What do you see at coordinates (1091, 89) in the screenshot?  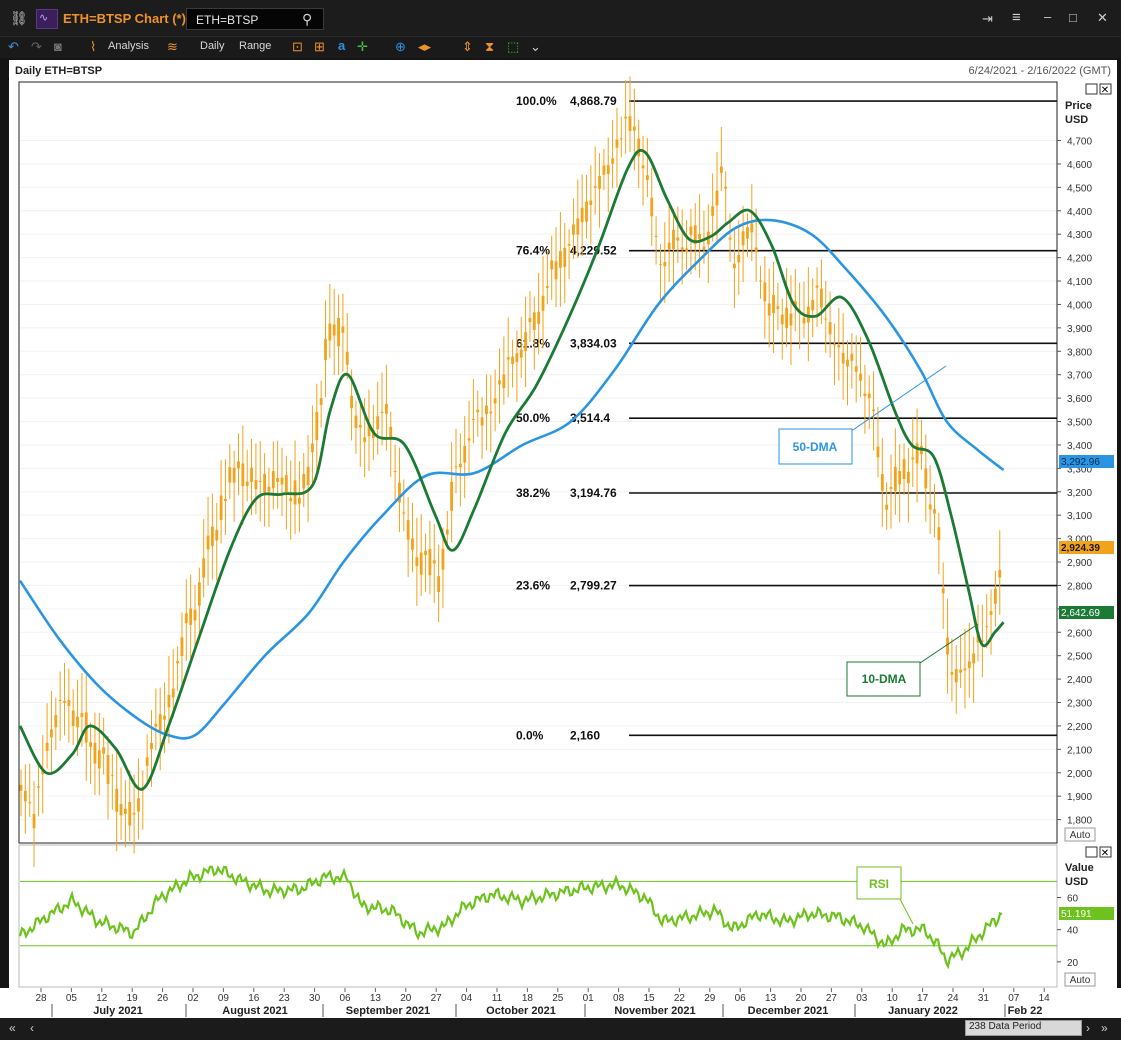 I see `panel-collapse-button` at bounding box center [1091, 89].